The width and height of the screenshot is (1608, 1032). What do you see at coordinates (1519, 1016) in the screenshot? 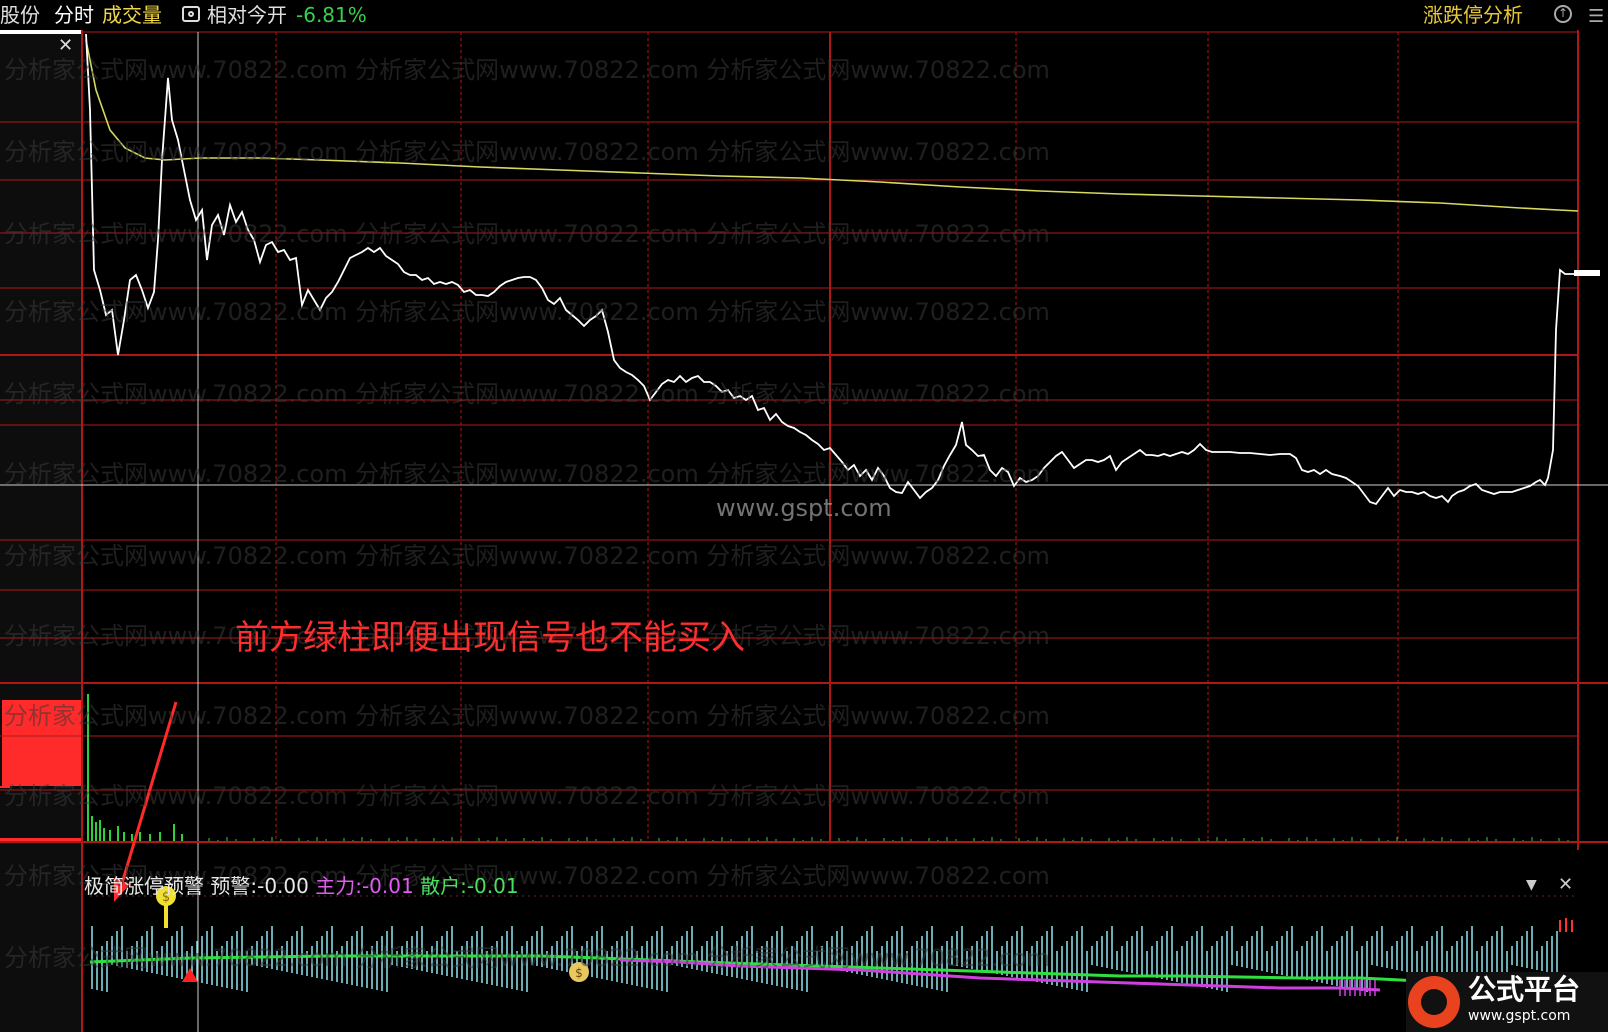
I see `logo-url: www.gspt.com` at bounding box center [1519, 1016].